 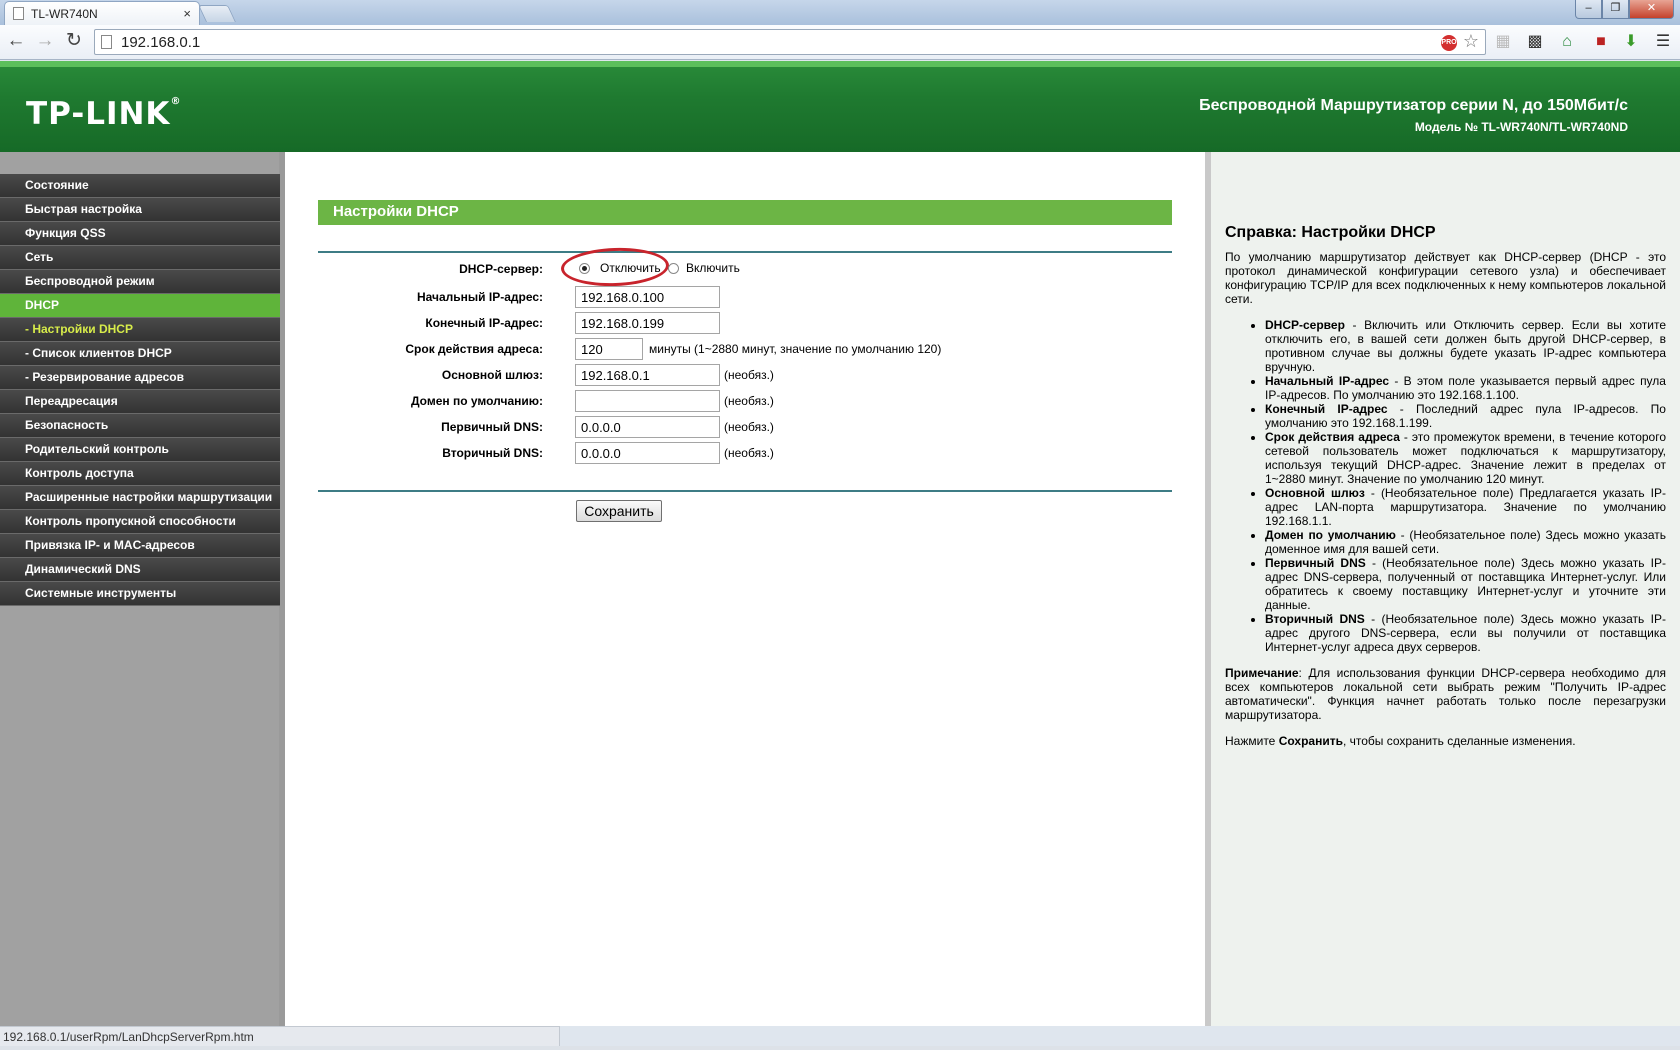 I want to click on menu-item-system-tools: Системные инструменты, so click(x=140, y=594).